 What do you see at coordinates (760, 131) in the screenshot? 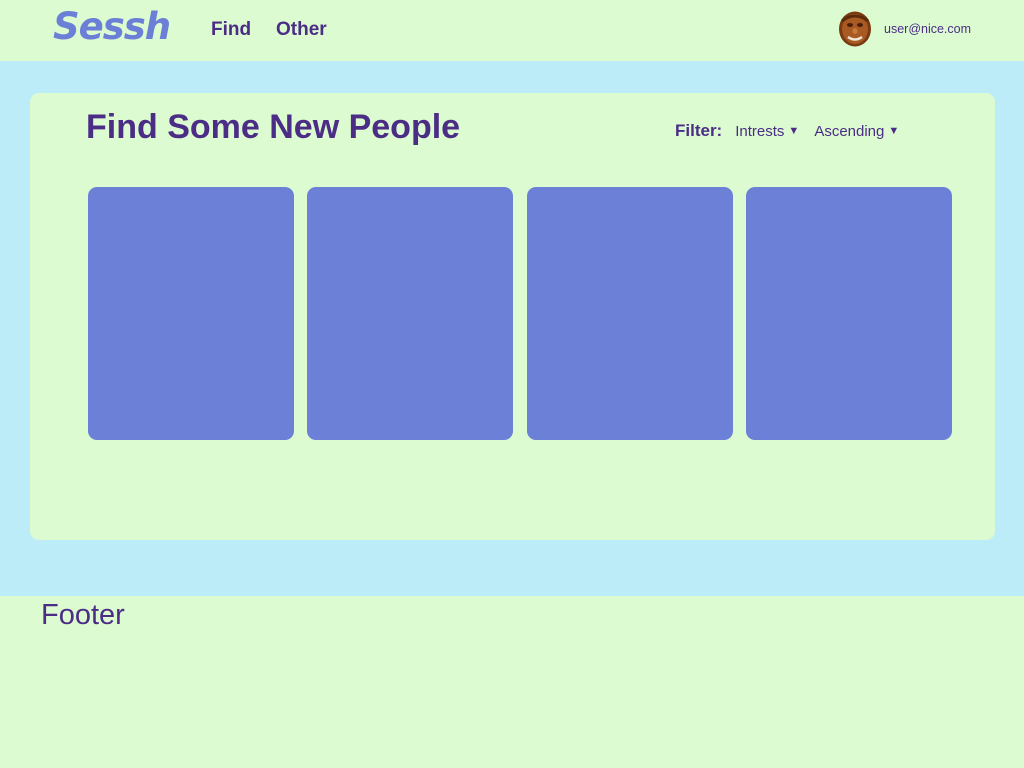
I see `interests-dropdown-label: Intrests` at bounding box center [760, 131].